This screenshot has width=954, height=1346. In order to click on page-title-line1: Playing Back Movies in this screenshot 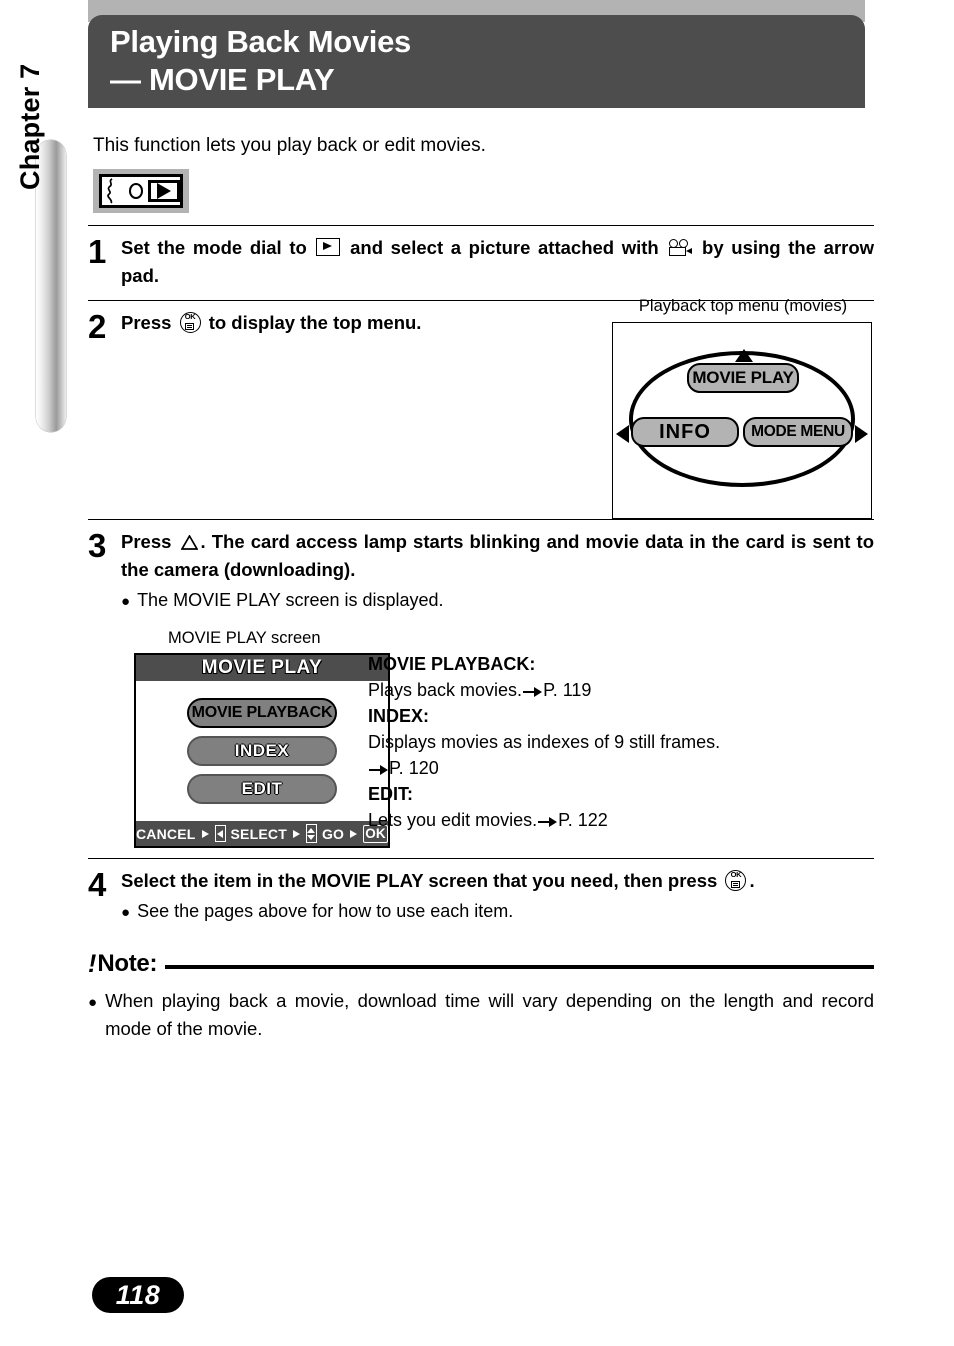, I will do `click(260, 41)`.